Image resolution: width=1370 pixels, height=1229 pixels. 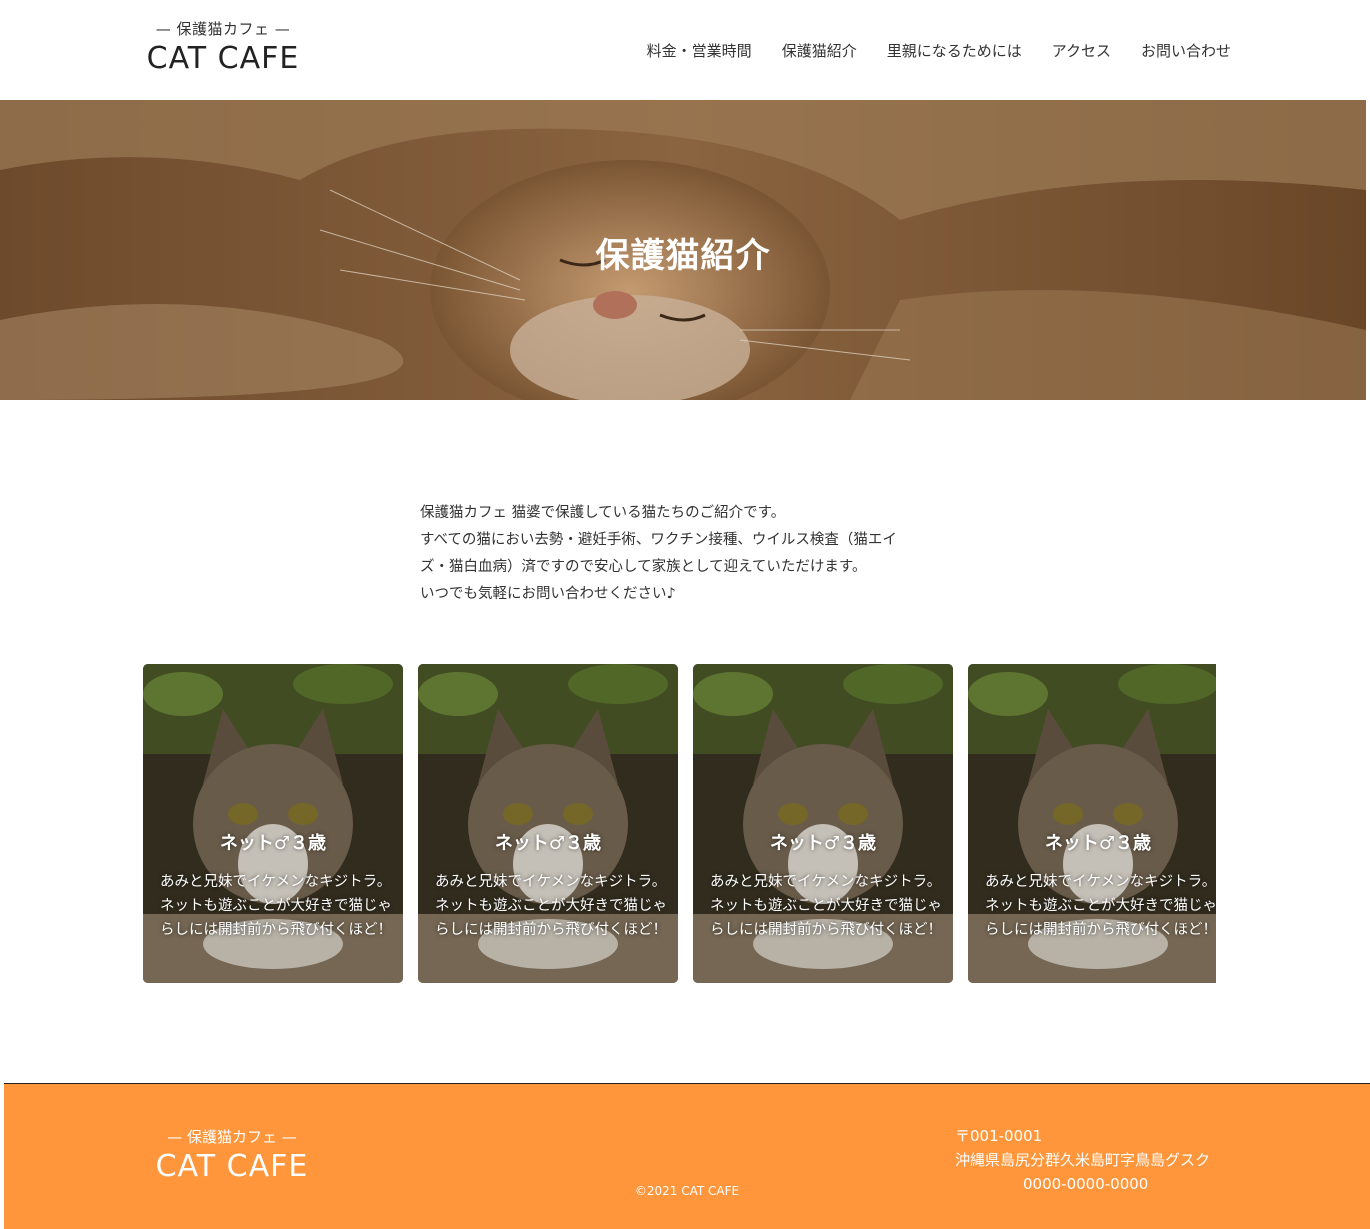 I want to click on main-nav: 料金・営業時間 保護猫紹介 里親になるためには アクセス お問い合わせ, so click(x=939, y=50).